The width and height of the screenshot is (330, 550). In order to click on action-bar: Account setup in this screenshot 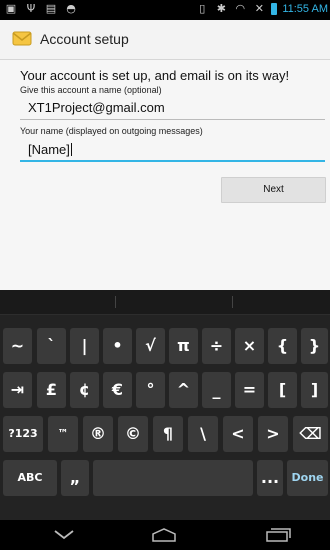, I will do `click(165, 40)`.